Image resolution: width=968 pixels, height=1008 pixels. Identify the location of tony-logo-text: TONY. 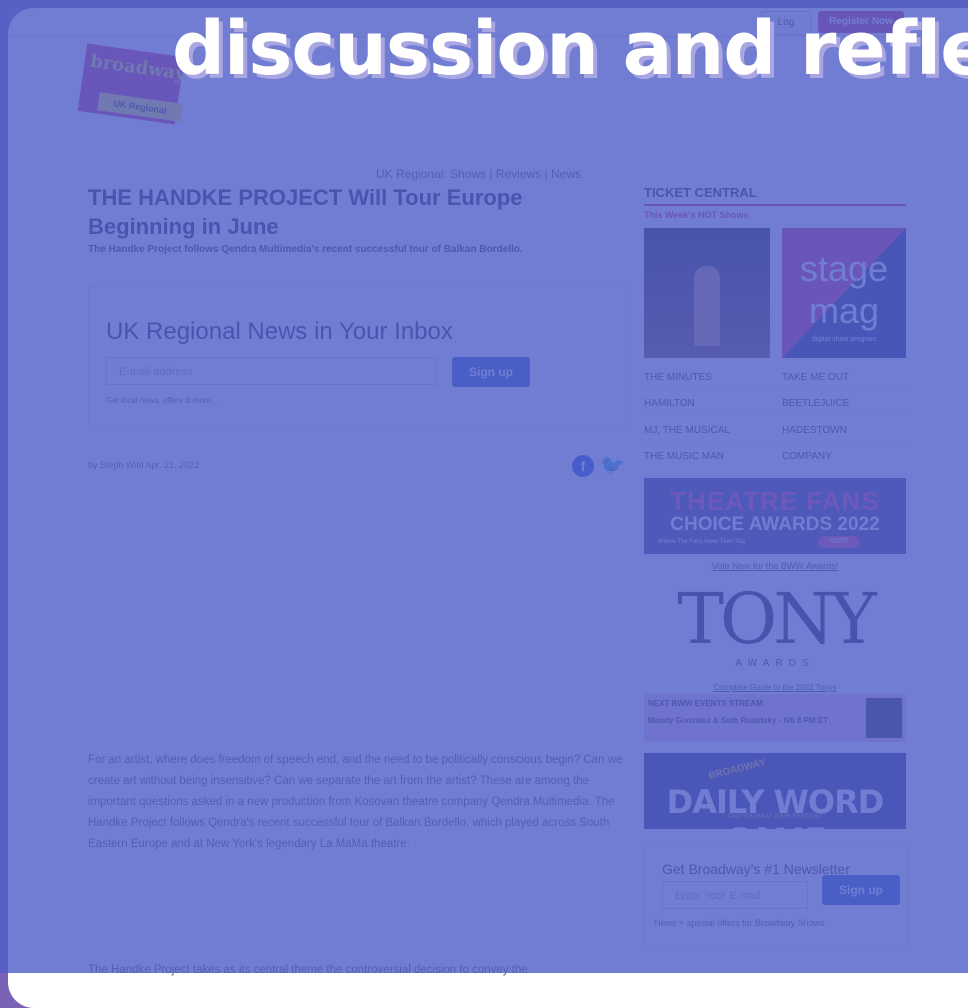
(777, 619).